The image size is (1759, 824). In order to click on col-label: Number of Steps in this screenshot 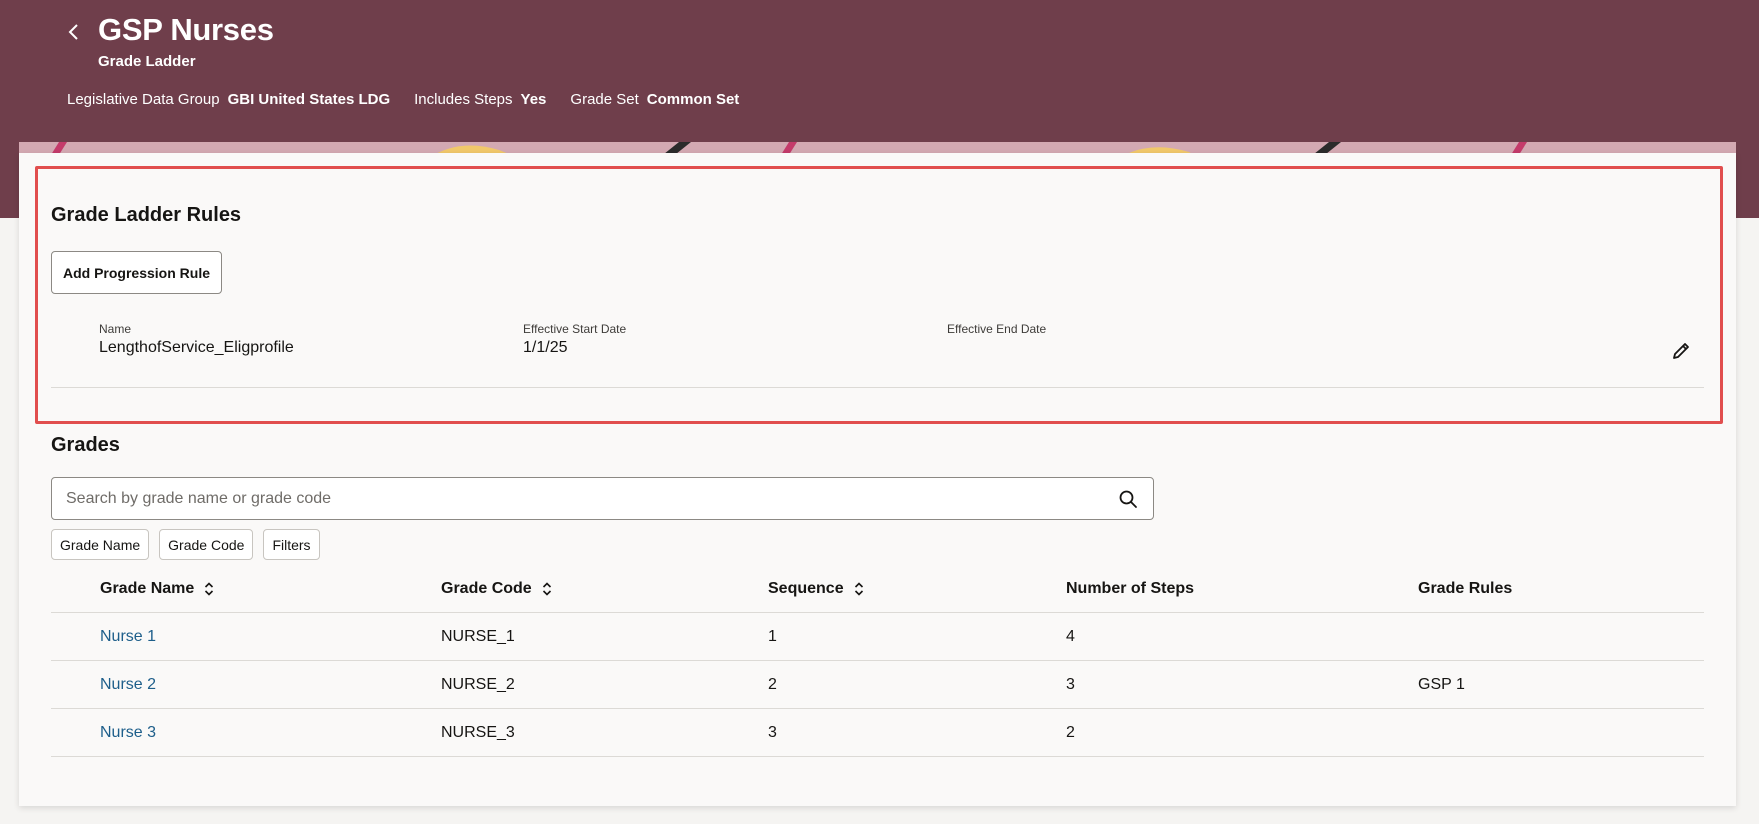, I will do `click(1130, 588)`.